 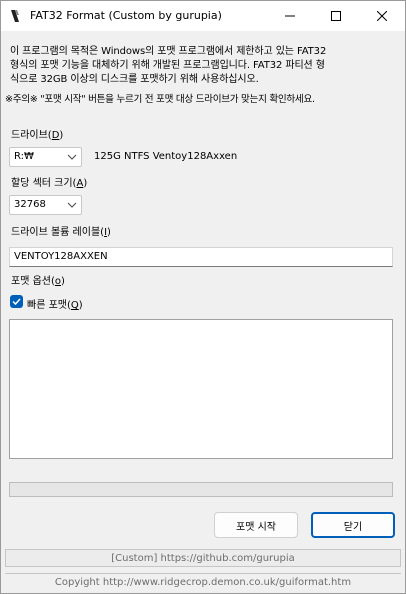 I want to click on volume-label-value: VENTOY128AXXEN, so click(x=61, y=256).